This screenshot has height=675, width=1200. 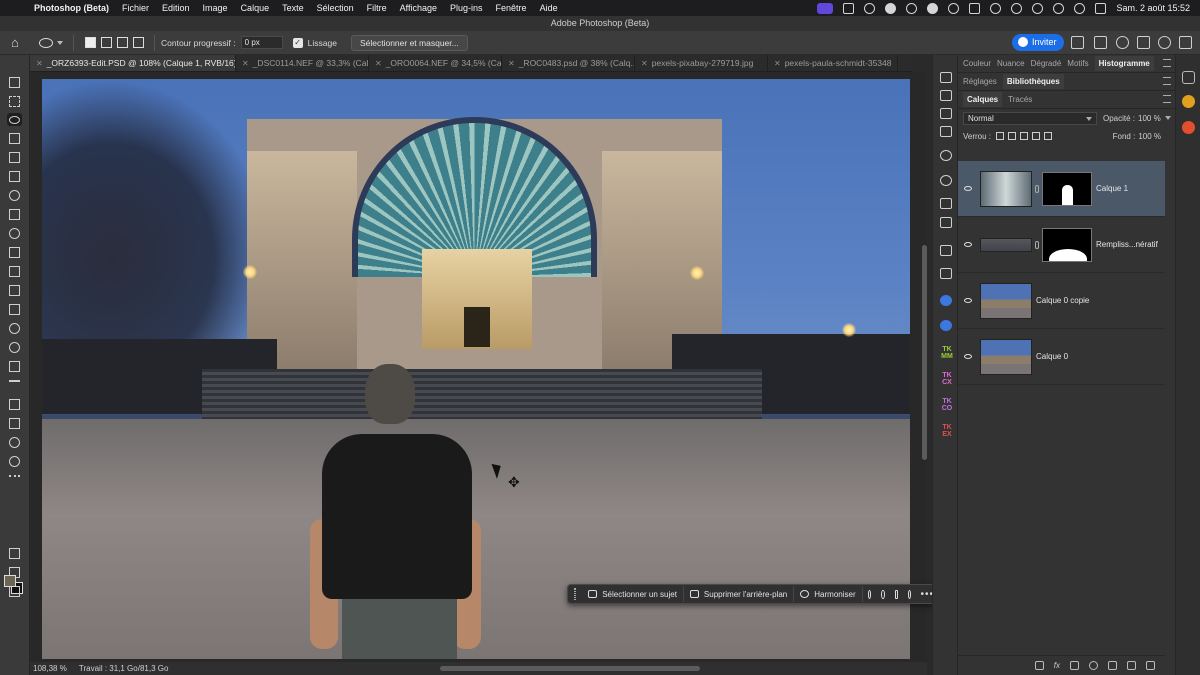 What do you see at coordinates (739, 594) in the screenshot?
I see `remove-background-button: Supprimer l'arrière-plan` at bounding box center [739, 594].